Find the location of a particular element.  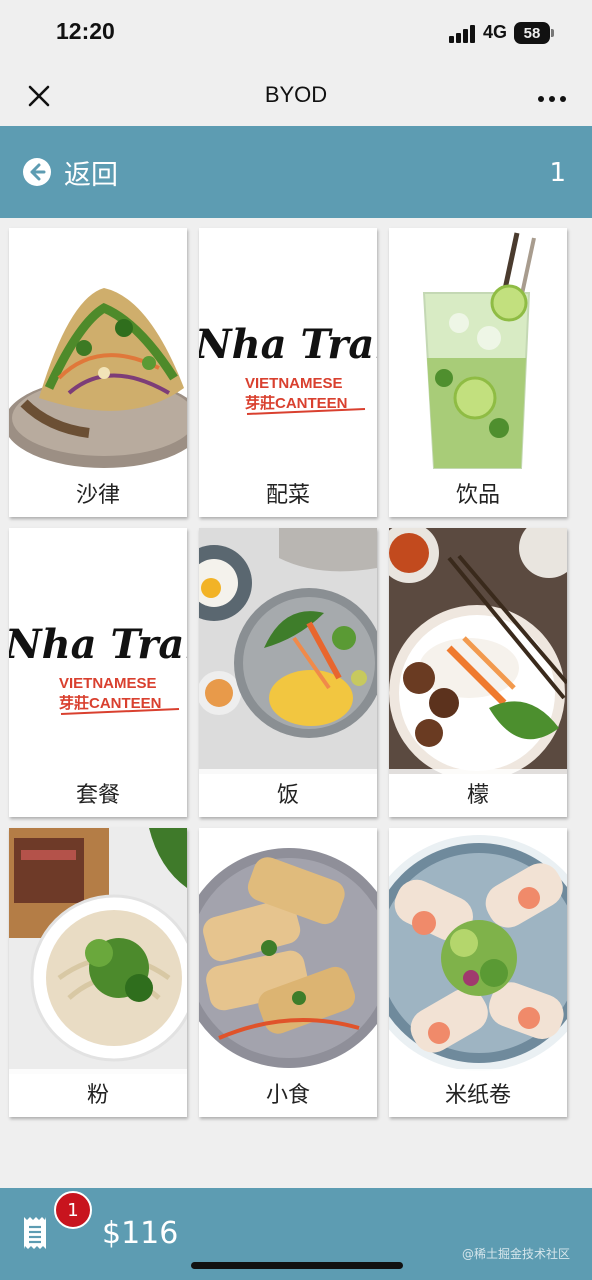

category-label: 小食 is located at coordinates (288, 1093).